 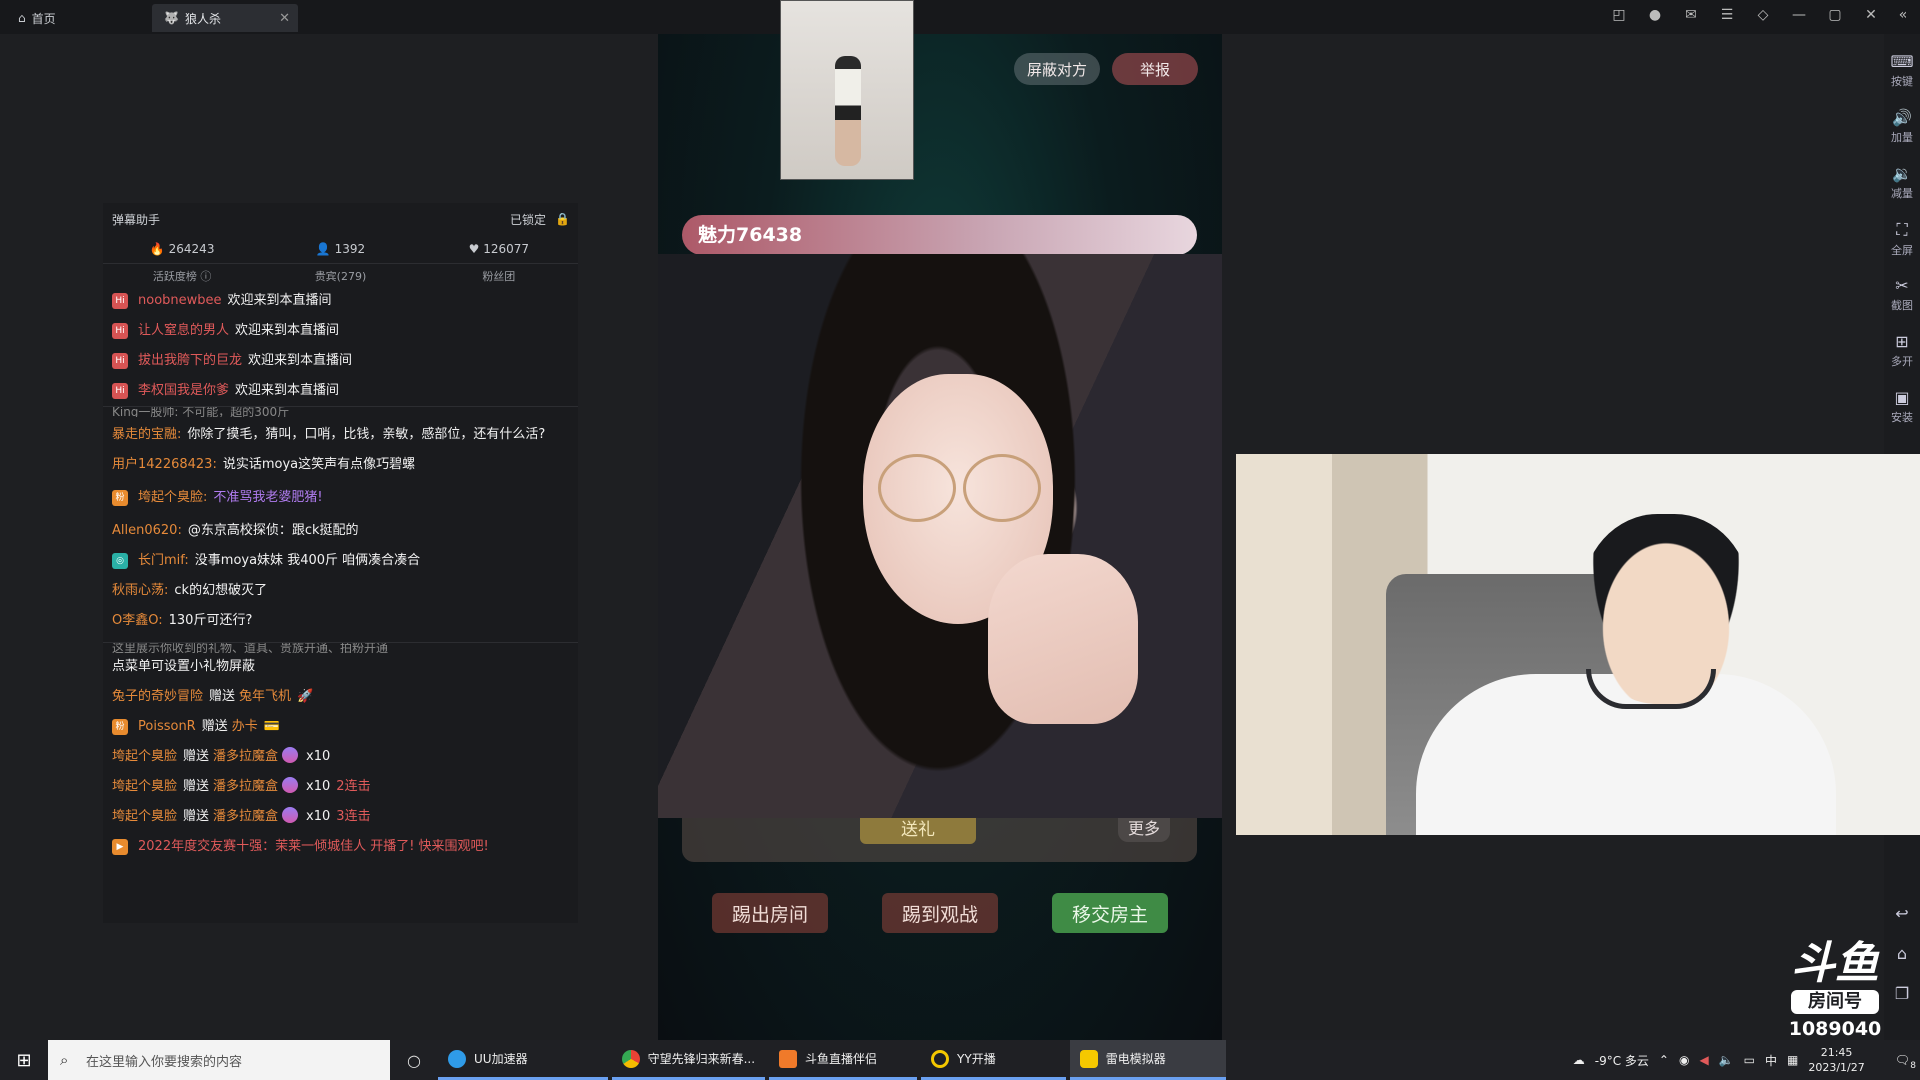 I want to click on list-item: O李鑫O: 130斤可还行?, so click(x=182, y=620).